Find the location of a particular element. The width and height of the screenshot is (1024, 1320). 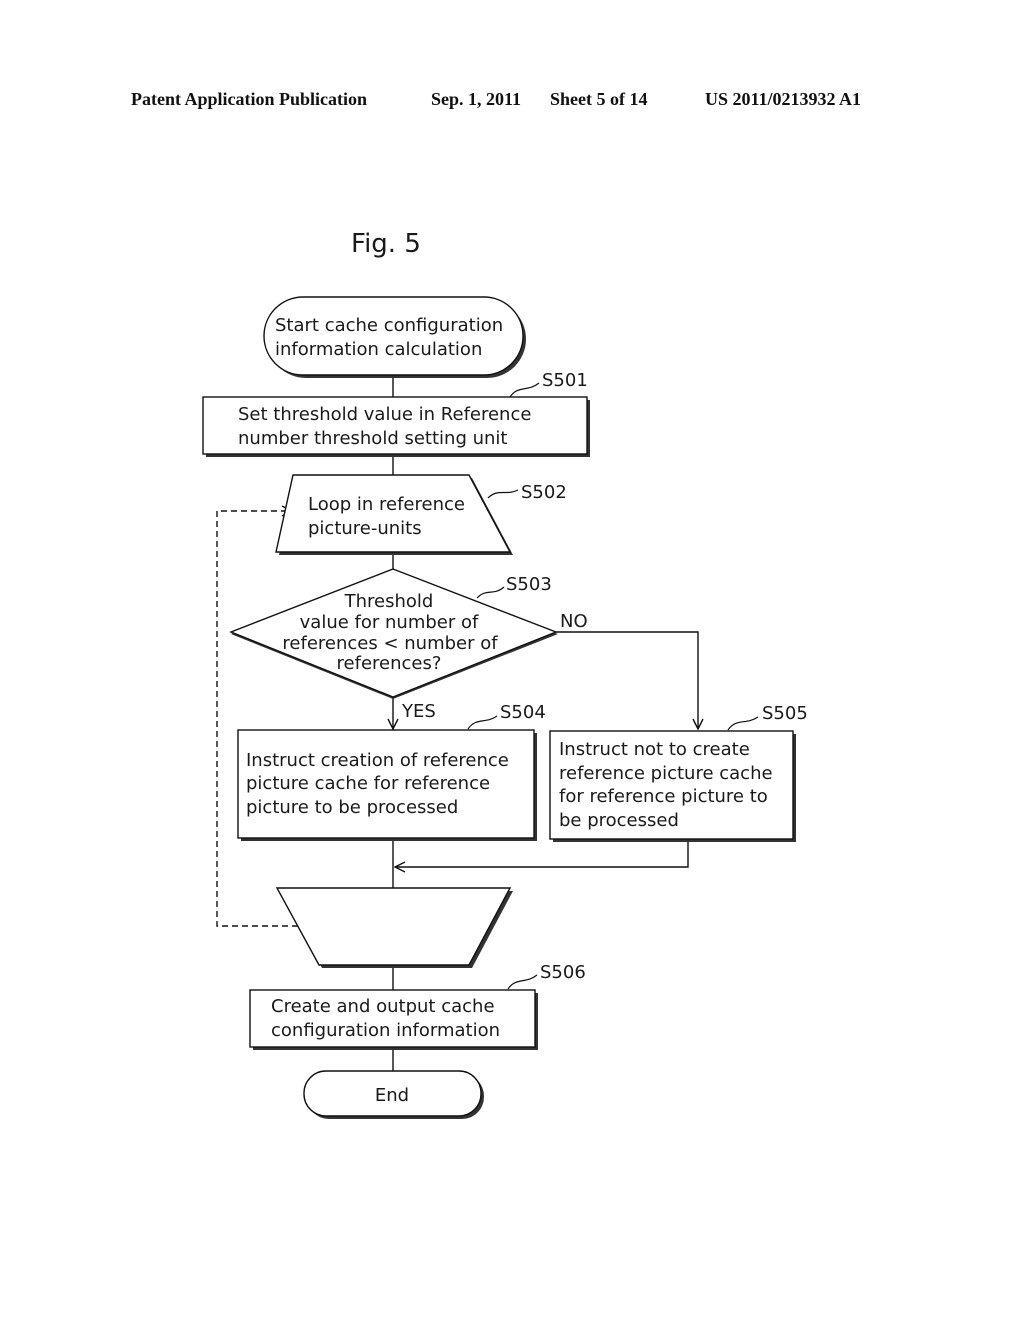

s505-label: S505 is located at coordinates (785, 713).